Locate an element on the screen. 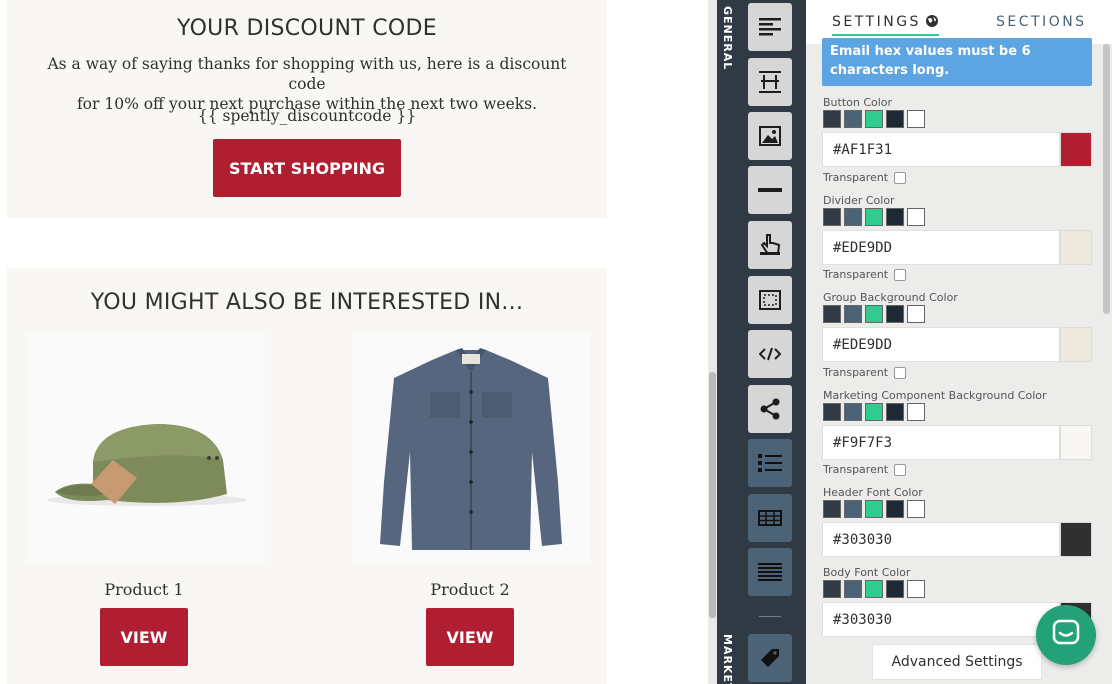 This screenshot has width=1112, height=684. product-2-name: Product 2 is located at coordinates (470, 589).